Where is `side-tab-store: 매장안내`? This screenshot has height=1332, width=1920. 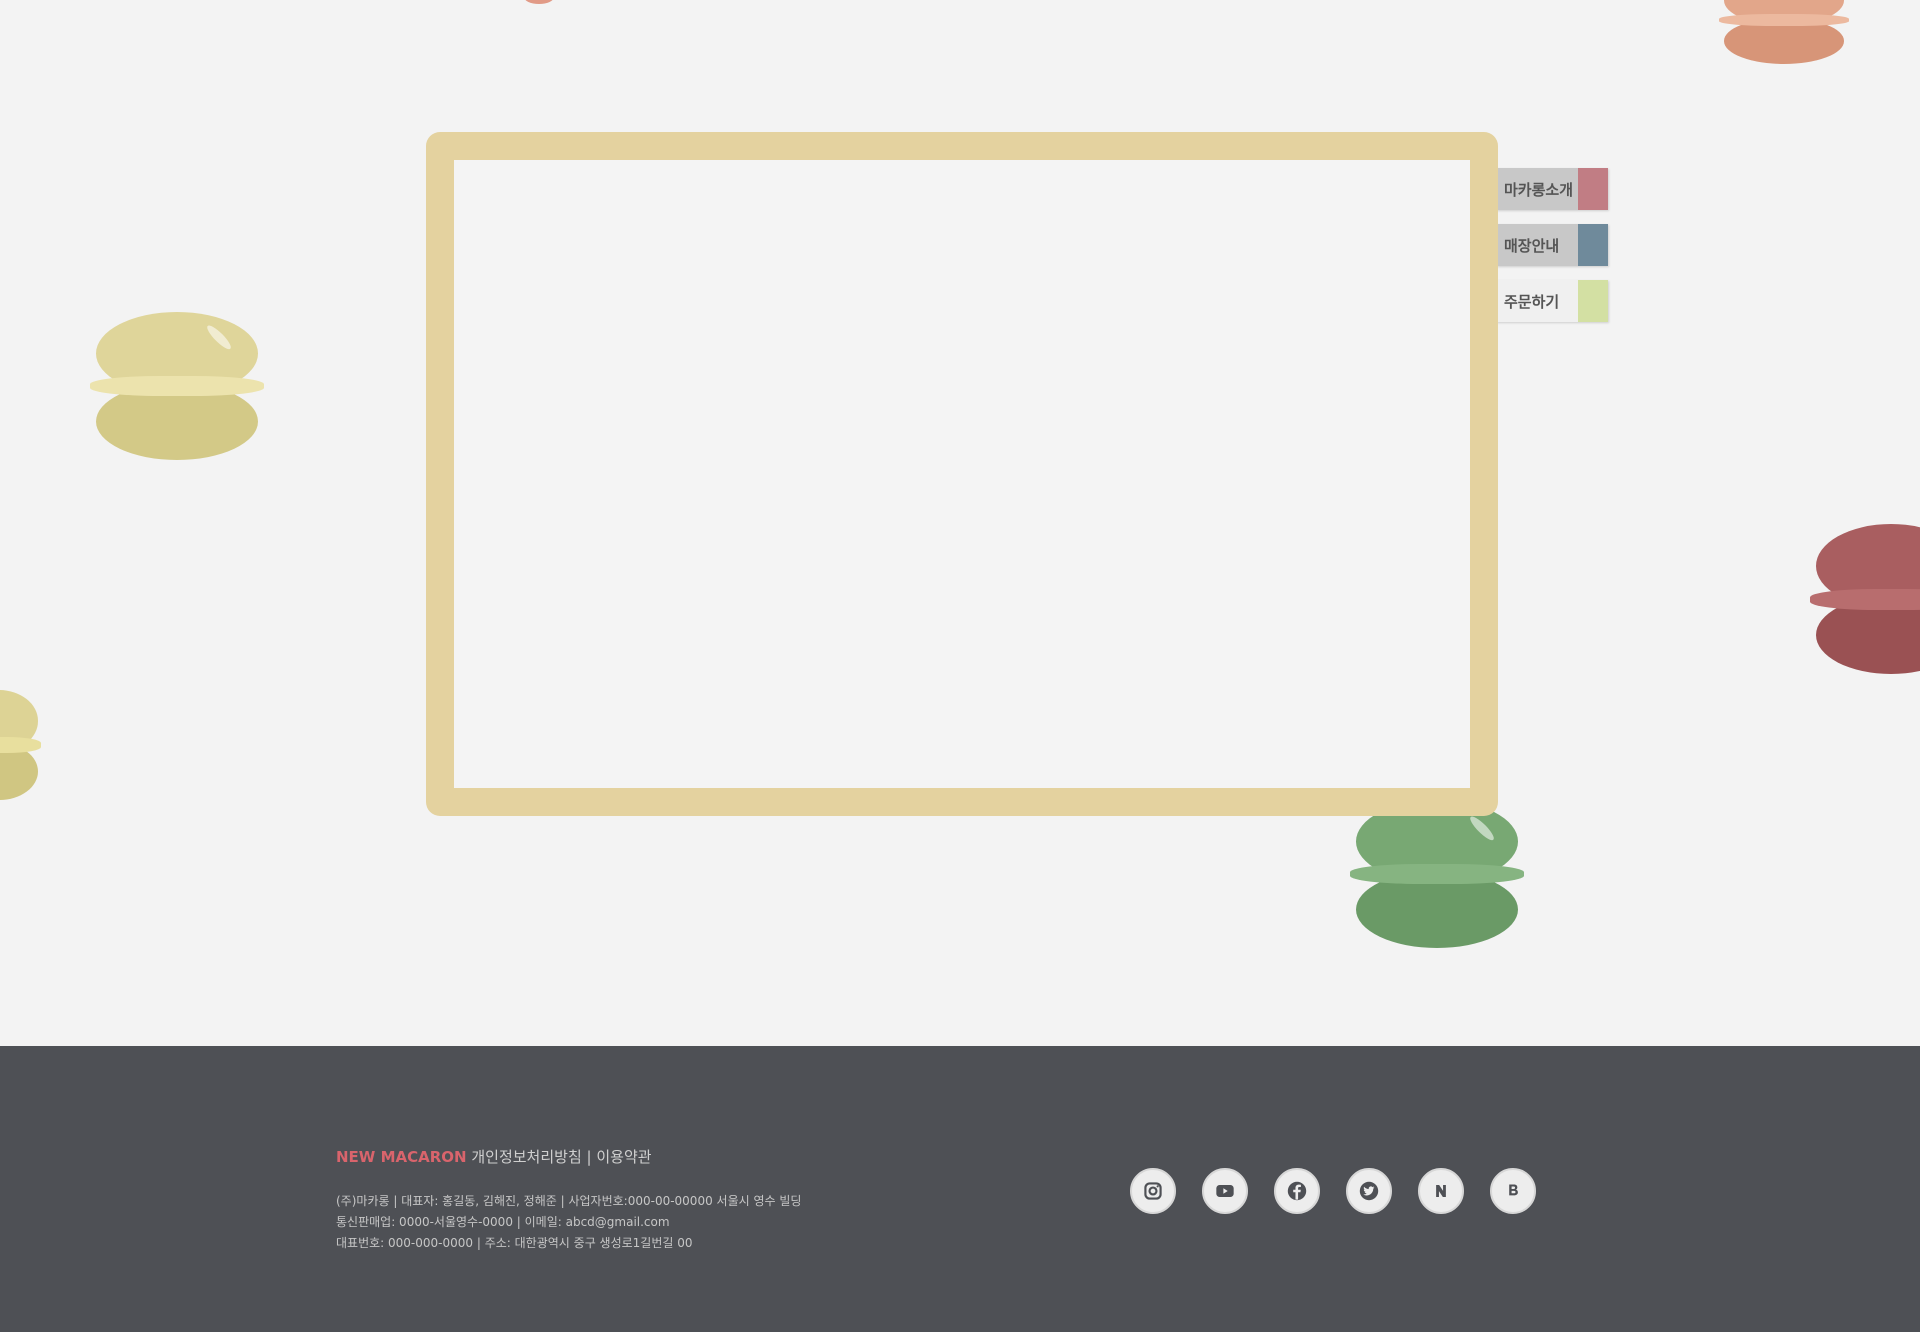
side-tab-store: 매장안내 is located at coordinates (1552, 245).